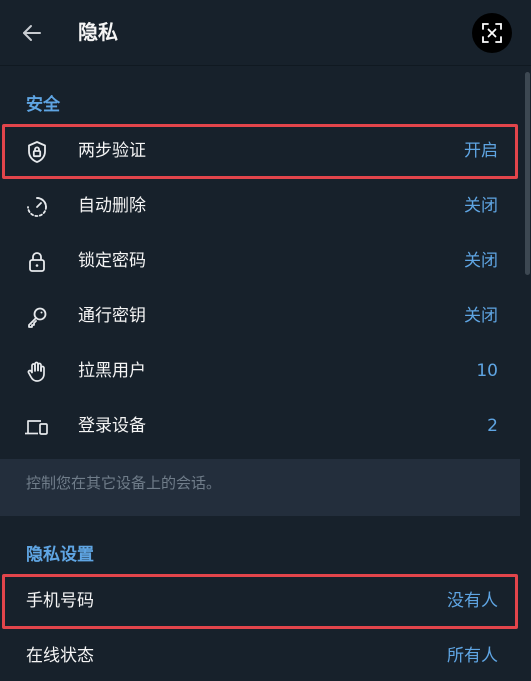 Image resolution: width=531 pixels, height=681 pixels. I want to click on section-title-privacy: 隐私设置, so click(60, 555).